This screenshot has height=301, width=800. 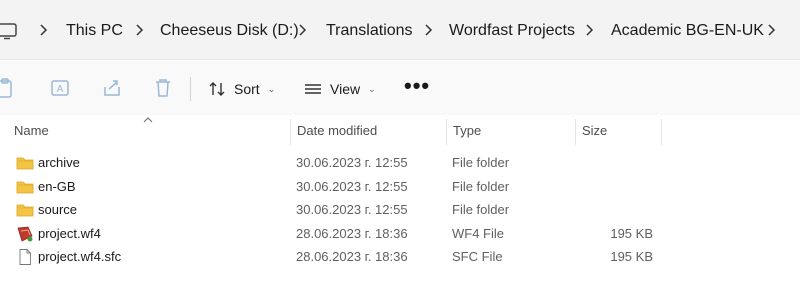 What do you see at coordinates (478, 233) in the screenshot?
I see `file-type: WF4 File` at bounding box center [478, 233].